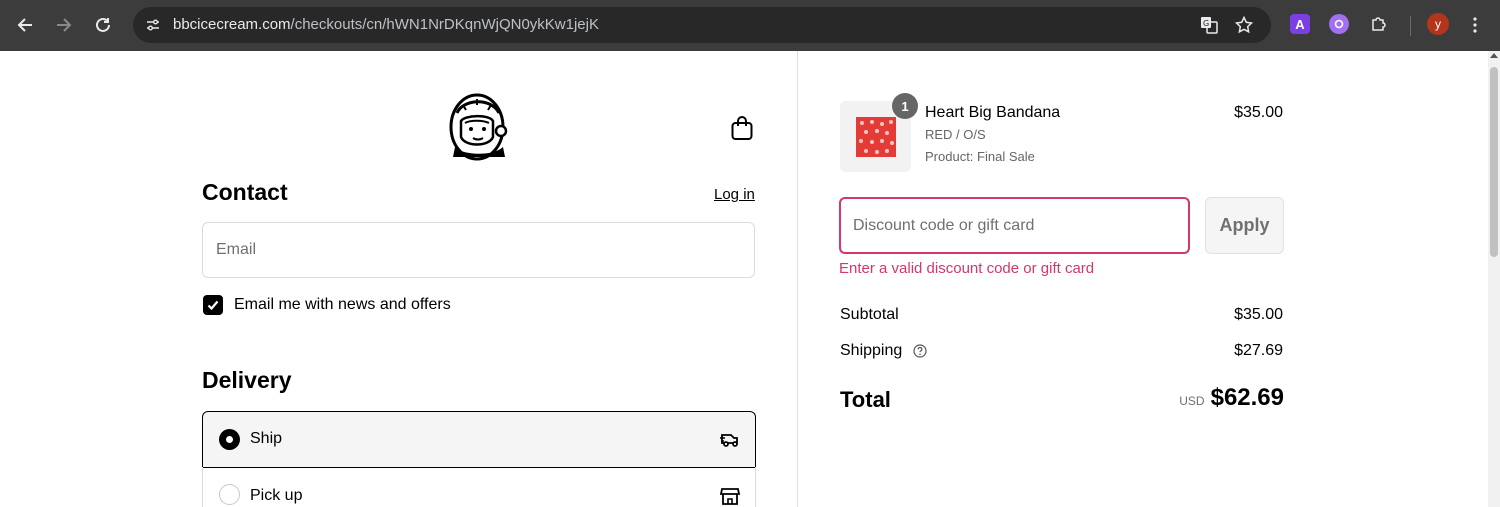 This screenshot has height=507, width=1500. Describe the element at coordinates (1339, 24) in the screenshot. I see `extension-swirl-icon` at that location.